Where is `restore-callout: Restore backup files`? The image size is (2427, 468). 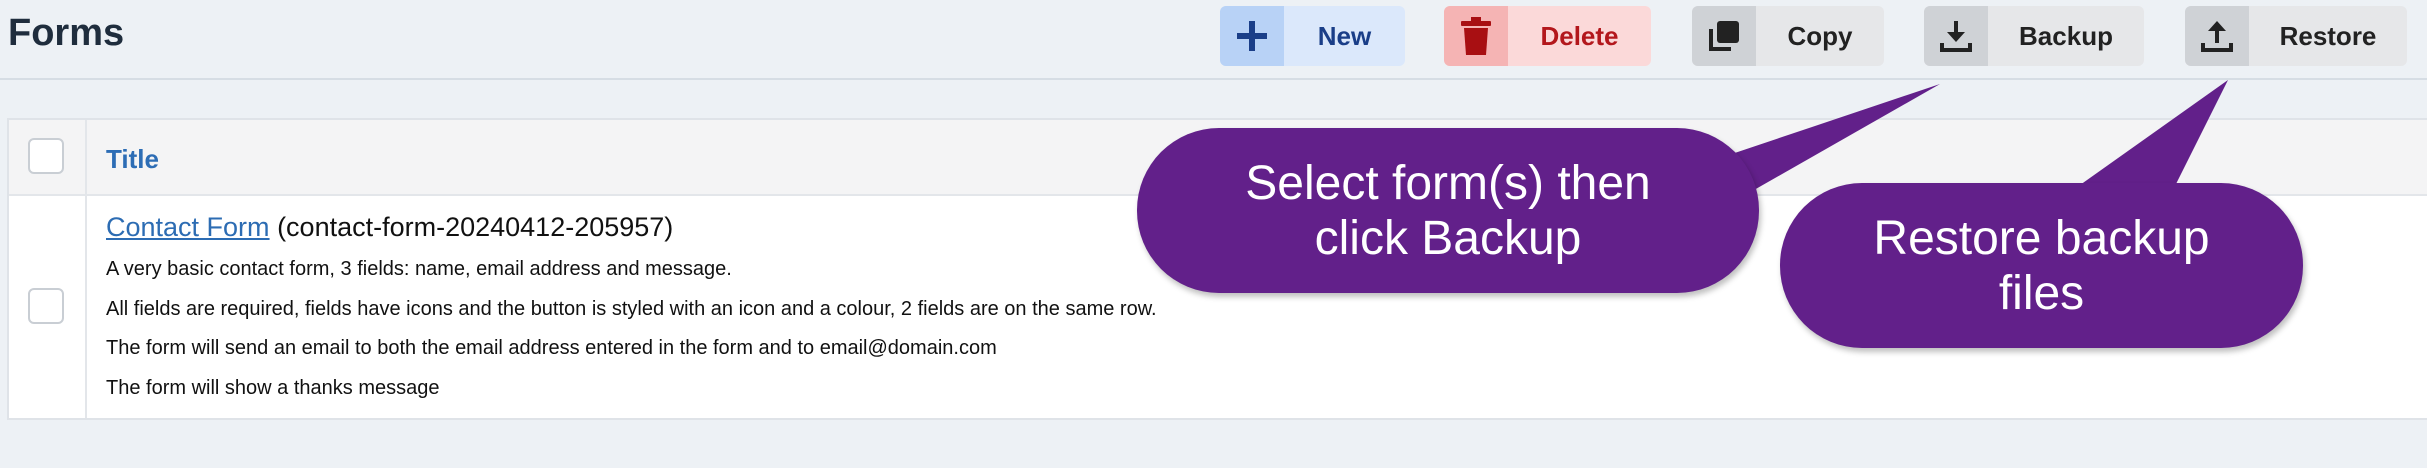
restore-callout: Restore backup files is located at coordinates (2041, 265).